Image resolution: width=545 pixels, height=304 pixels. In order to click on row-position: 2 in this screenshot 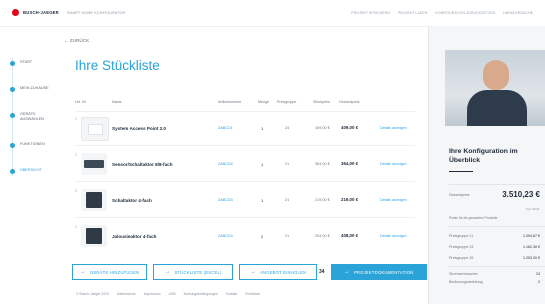, I will do `click(76, 155)`.